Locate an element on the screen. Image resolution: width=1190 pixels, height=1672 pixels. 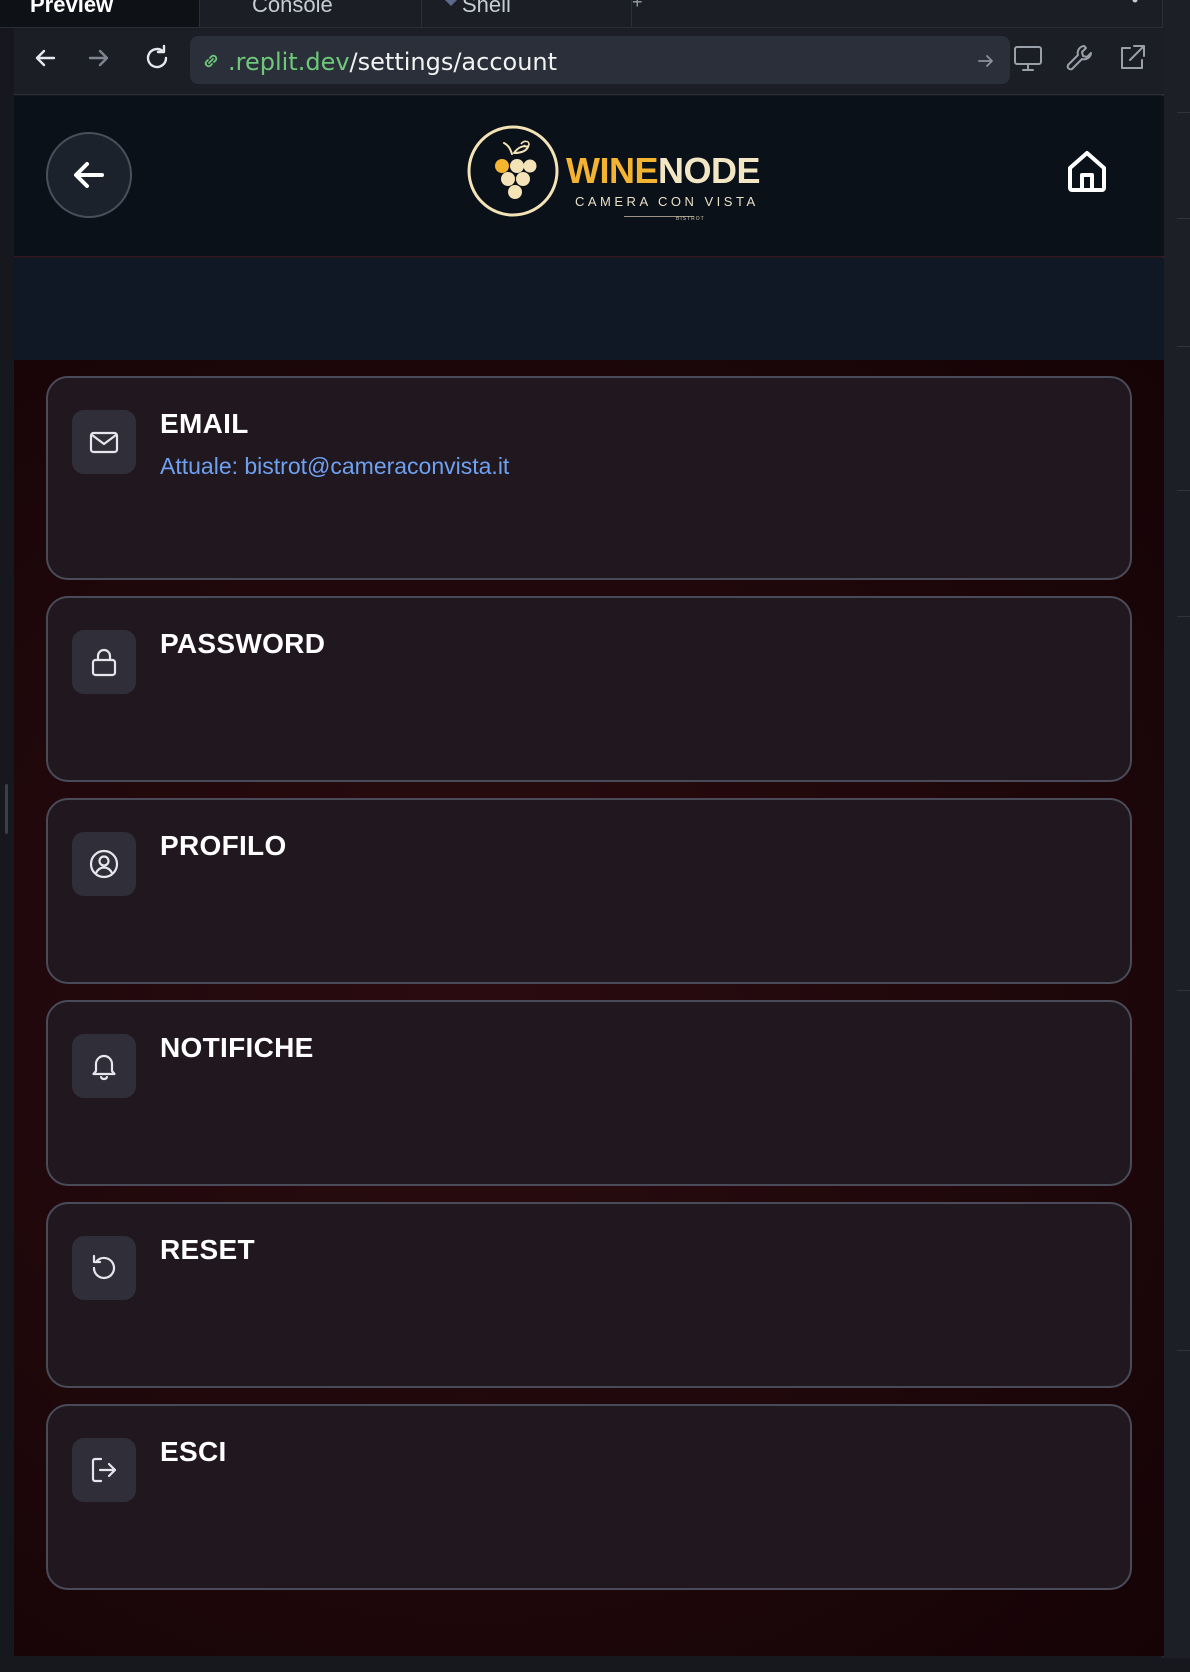
winenode-logo: WINENODE CAMERA CON VISTA BISTROT is located at coordinates (613, 174).